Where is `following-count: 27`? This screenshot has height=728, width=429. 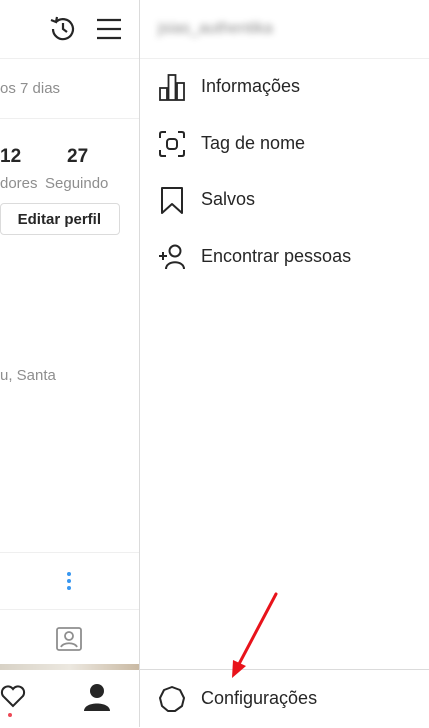
following-count: 27 is located at coordinates (77, 157).